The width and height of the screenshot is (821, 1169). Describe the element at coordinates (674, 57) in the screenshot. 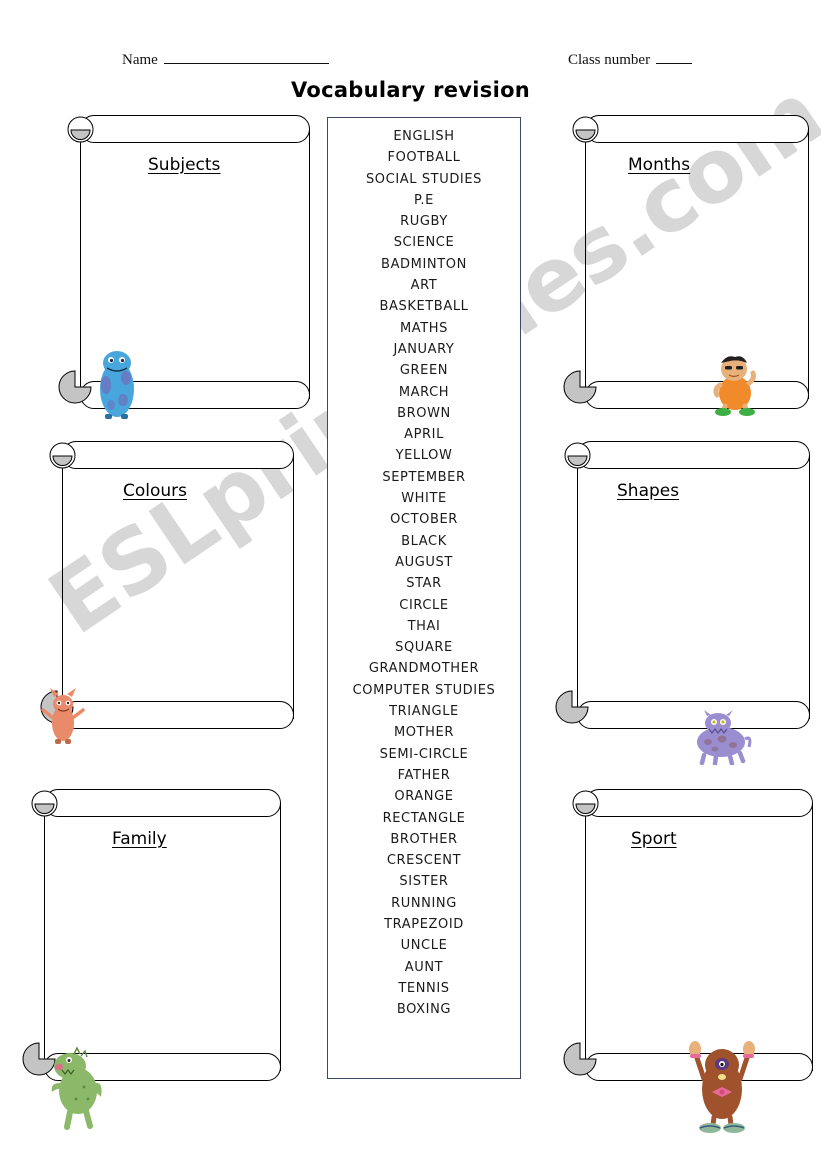

I see `class-number-write-line` at that location.